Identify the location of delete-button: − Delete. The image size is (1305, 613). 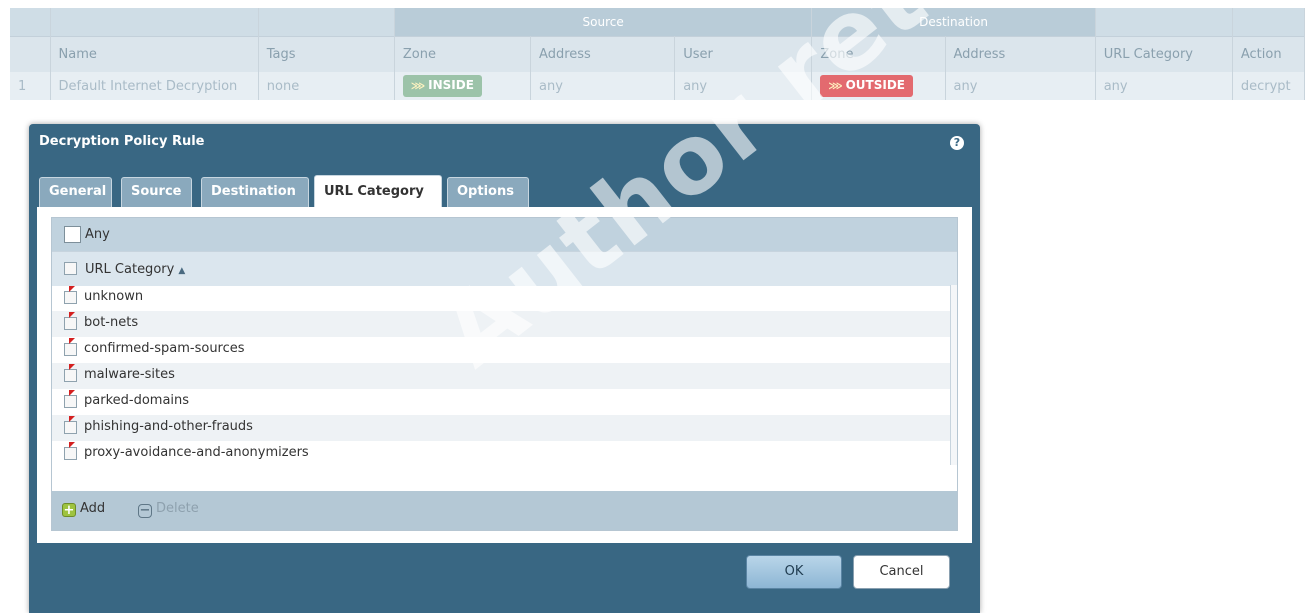
(168, 509).